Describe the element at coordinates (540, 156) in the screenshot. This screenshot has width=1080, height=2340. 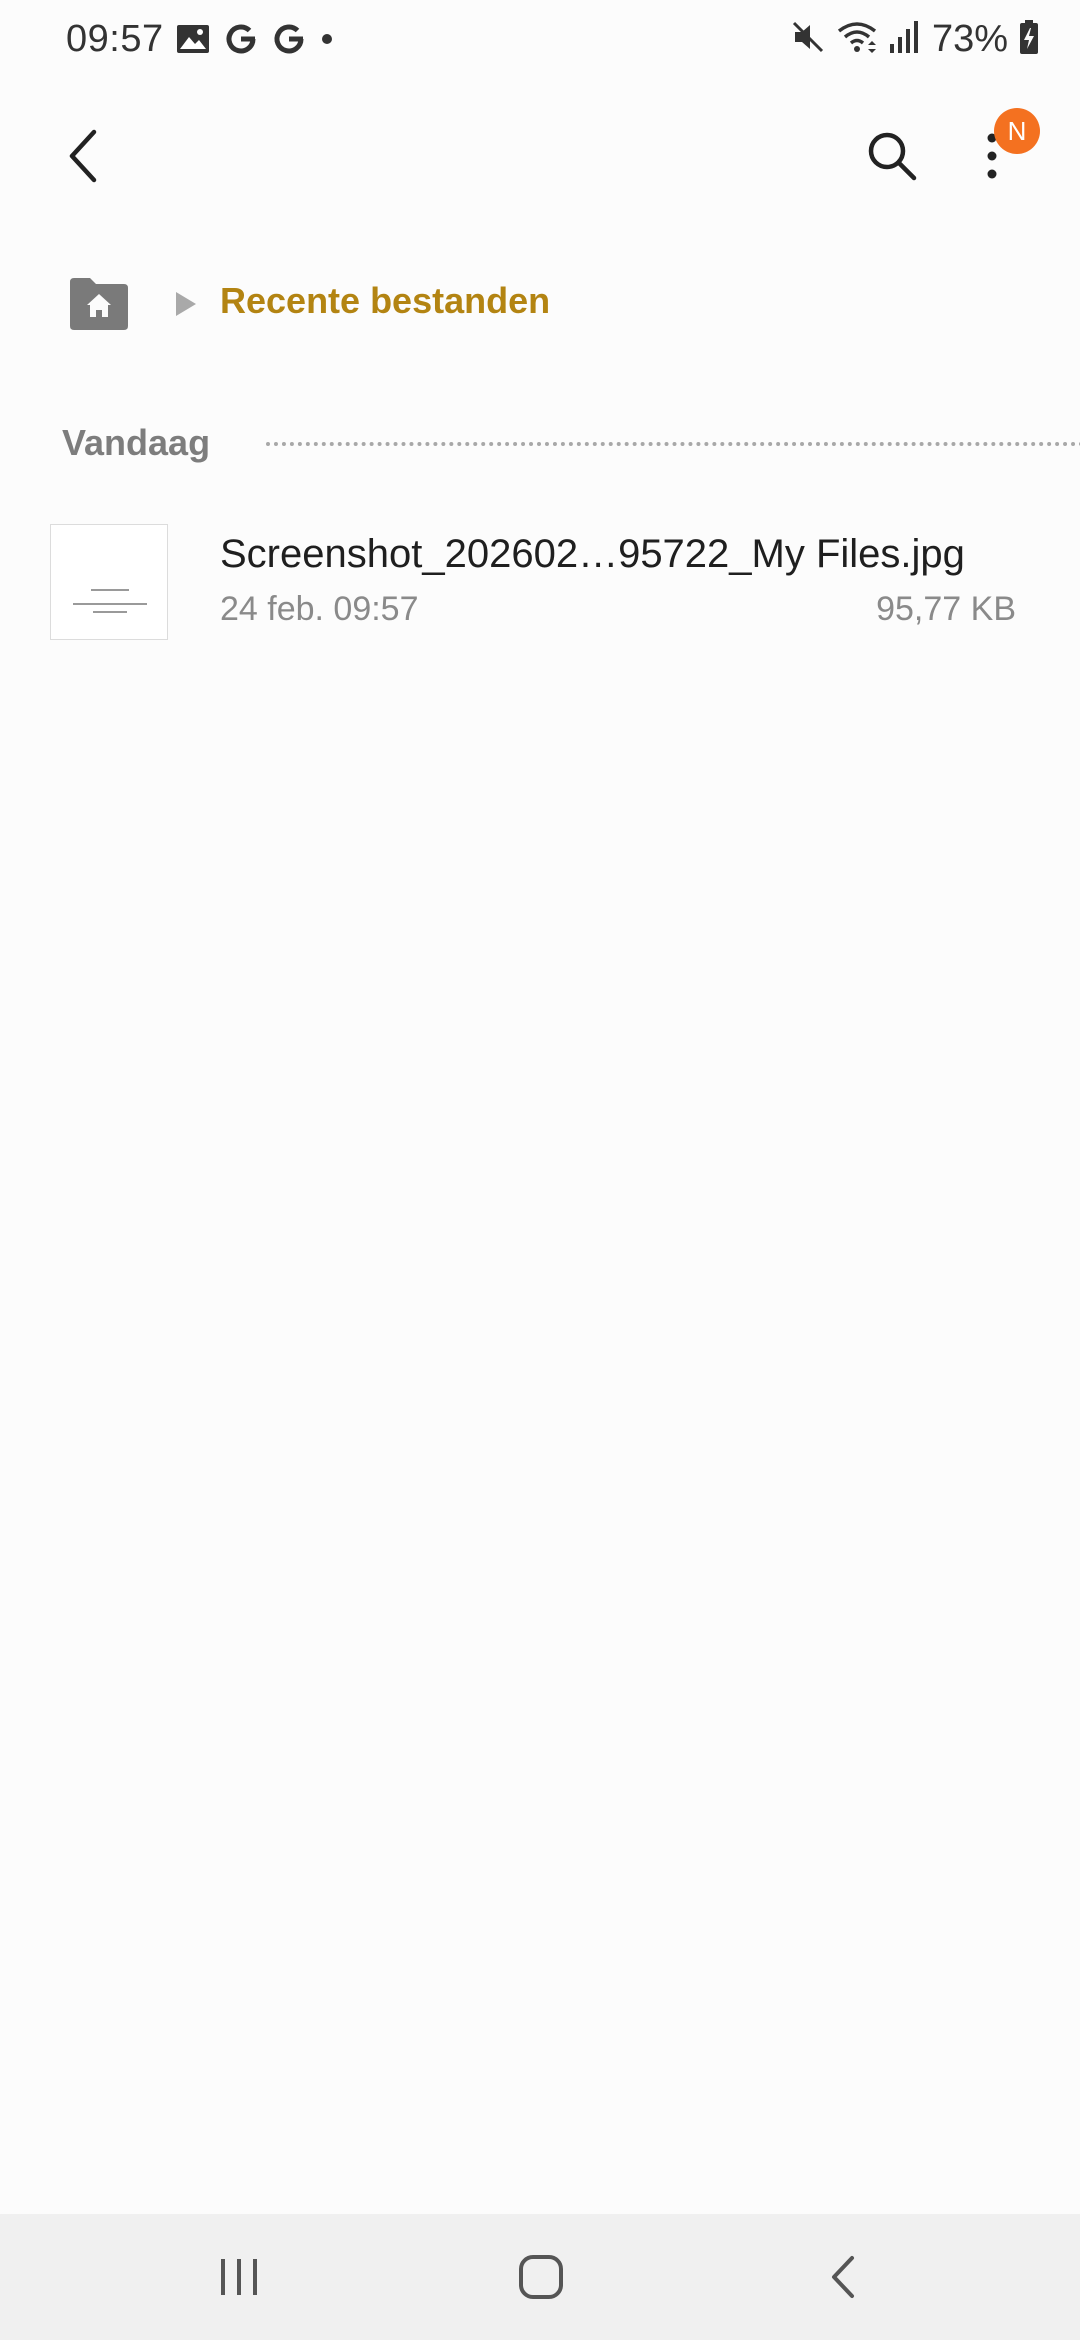
I see `app-bar: N` at that location.